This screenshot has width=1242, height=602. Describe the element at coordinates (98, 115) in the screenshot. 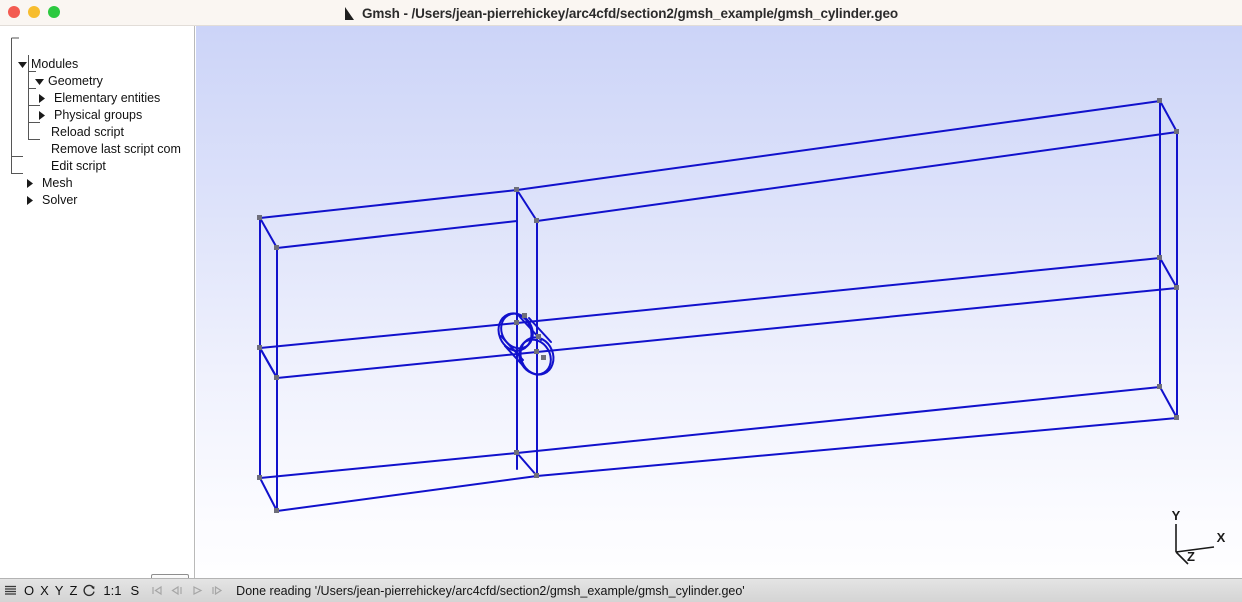

I see `tree-item-label: Physical groups` at that location.